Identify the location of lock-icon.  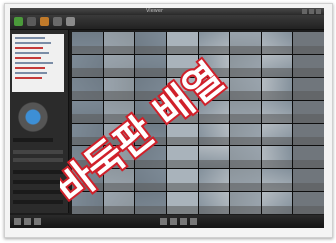
(70, 21).